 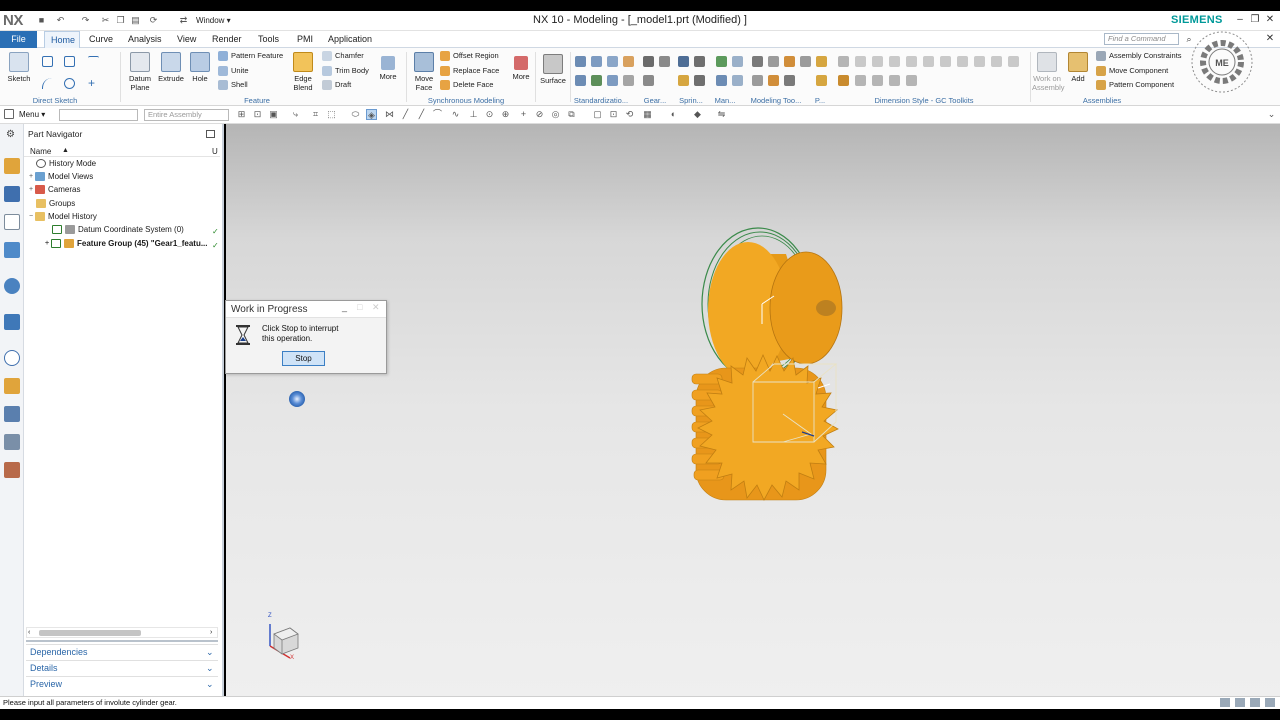 What do you see at coordinates (121, 203) in the screenshot?
I see `tree-row: Groups` at bounding box center [121, 203].